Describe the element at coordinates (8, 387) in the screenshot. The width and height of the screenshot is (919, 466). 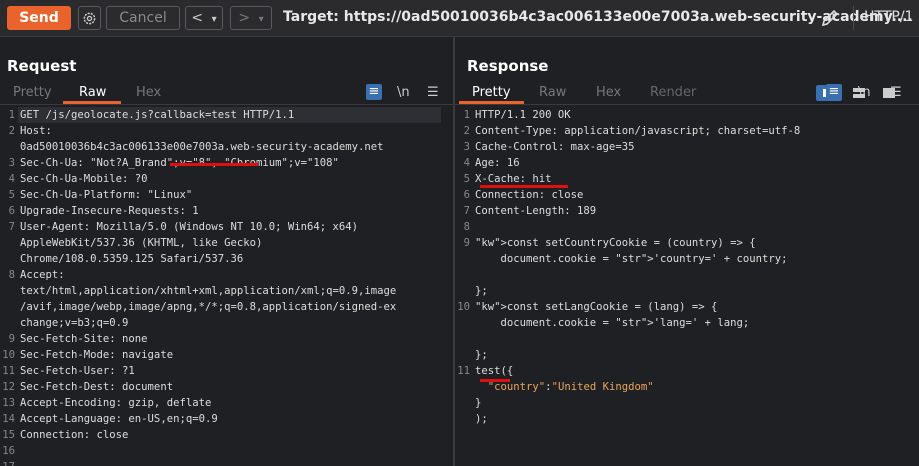
I see `request-line-number: 12` at that location.